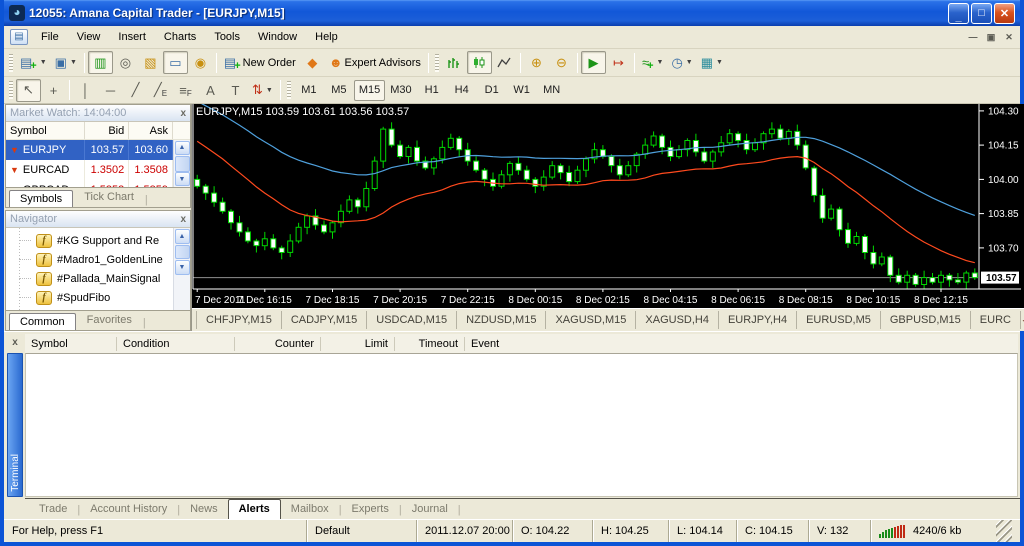 The width and height of the screenshot is (1024, 546). I want to click on horizontal-line-button: ─, so click(110, 90).